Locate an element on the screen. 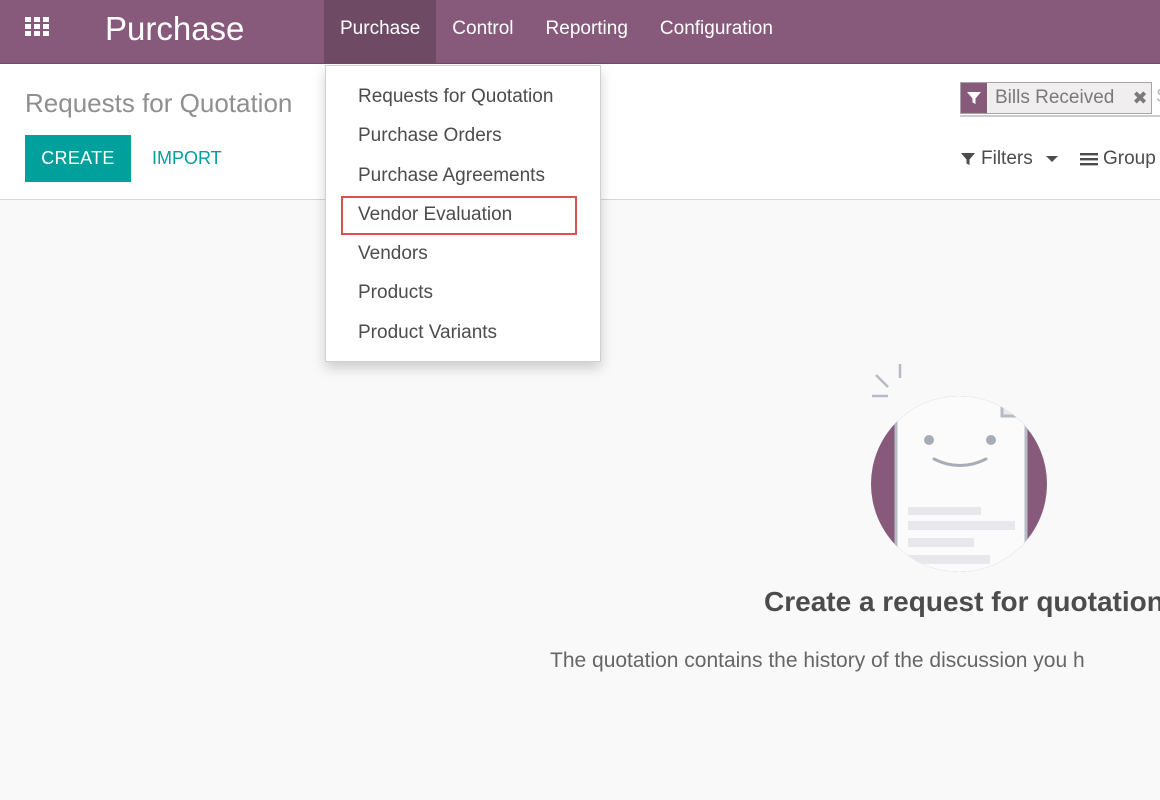 This screenshot has height=800, width=1160. filters-dropdown: Filters is located at coordinates (1009, 159).